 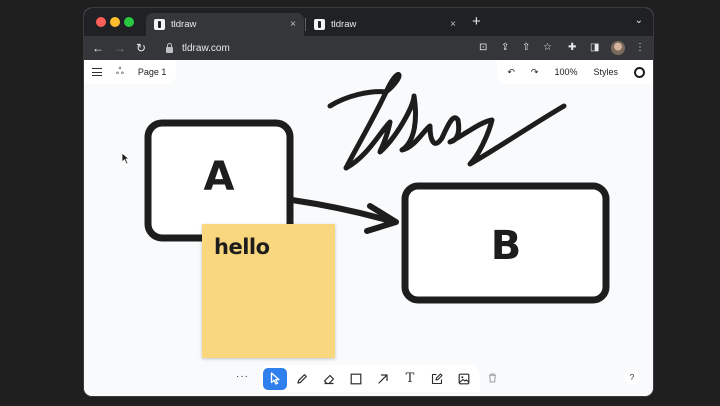 What do you see at coordinates (492, 378) in the screenshot?
I see `trash-icon` at bounding box center [492, 378].